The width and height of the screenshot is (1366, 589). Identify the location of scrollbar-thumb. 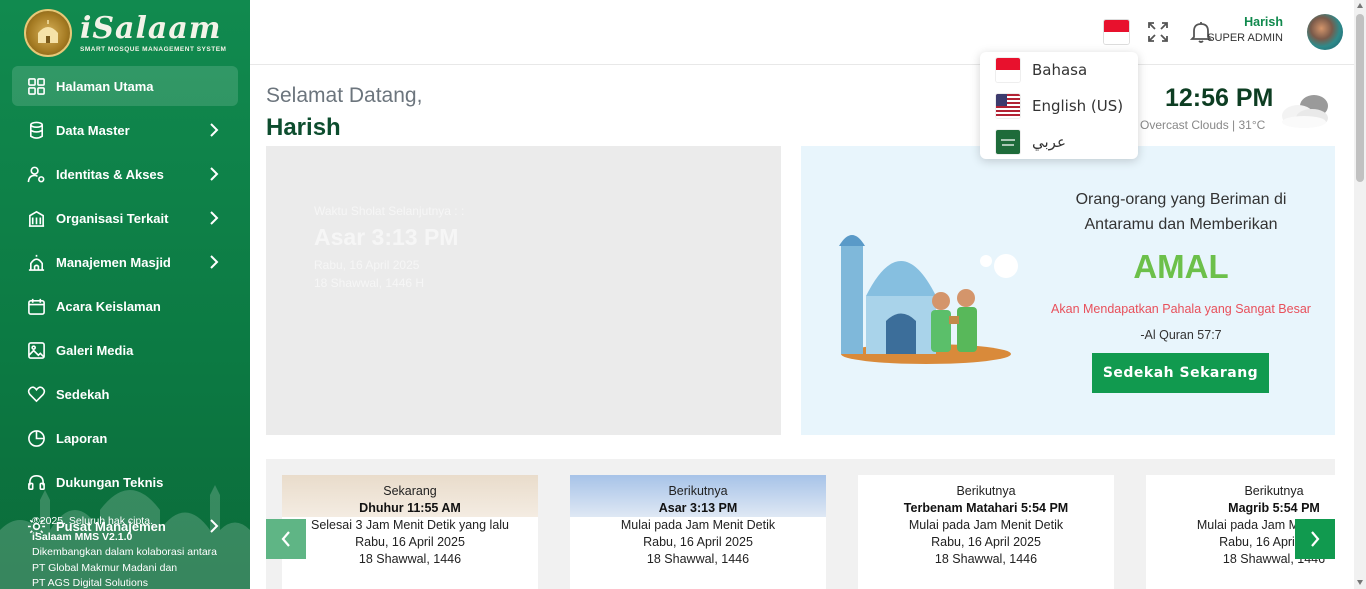
(1360, 98).